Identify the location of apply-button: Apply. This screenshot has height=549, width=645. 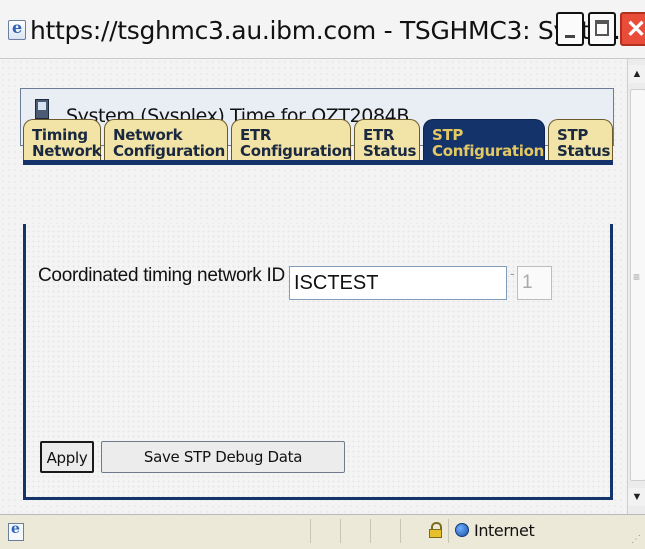
(67, 457).